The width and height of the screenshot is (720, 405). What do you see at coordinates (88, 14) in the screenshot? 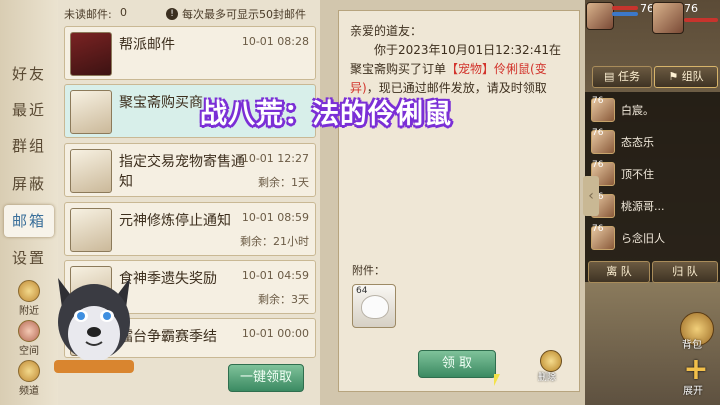
I see `unread-label: 未读邮件:` at bounding box center [88, 14].